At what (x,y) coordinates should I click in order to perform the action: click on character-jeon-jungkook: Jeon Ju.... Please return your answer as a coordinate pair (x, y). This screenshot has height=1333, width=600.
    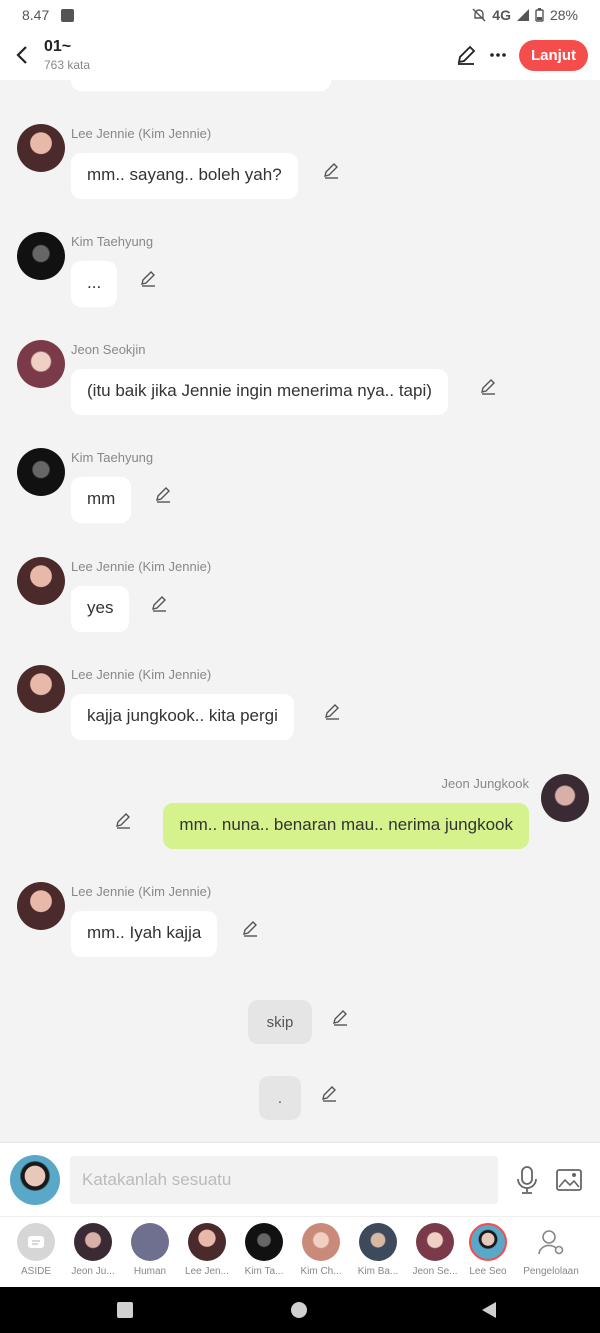
    Looking at the image, I should click on (93, 1250).